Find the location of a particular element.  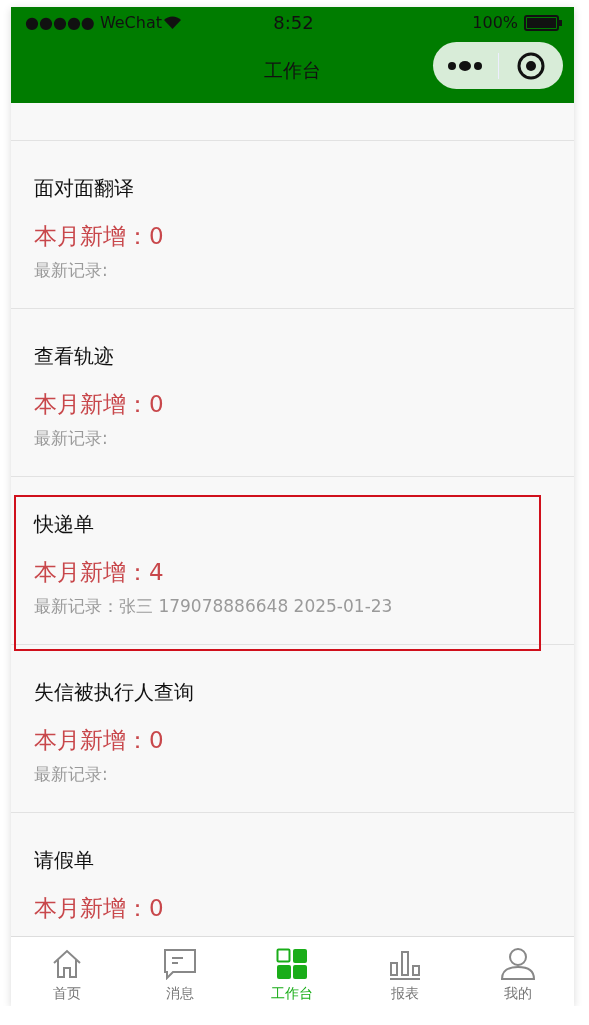

tab-item: 报表 is located at coordinates (405, 971).